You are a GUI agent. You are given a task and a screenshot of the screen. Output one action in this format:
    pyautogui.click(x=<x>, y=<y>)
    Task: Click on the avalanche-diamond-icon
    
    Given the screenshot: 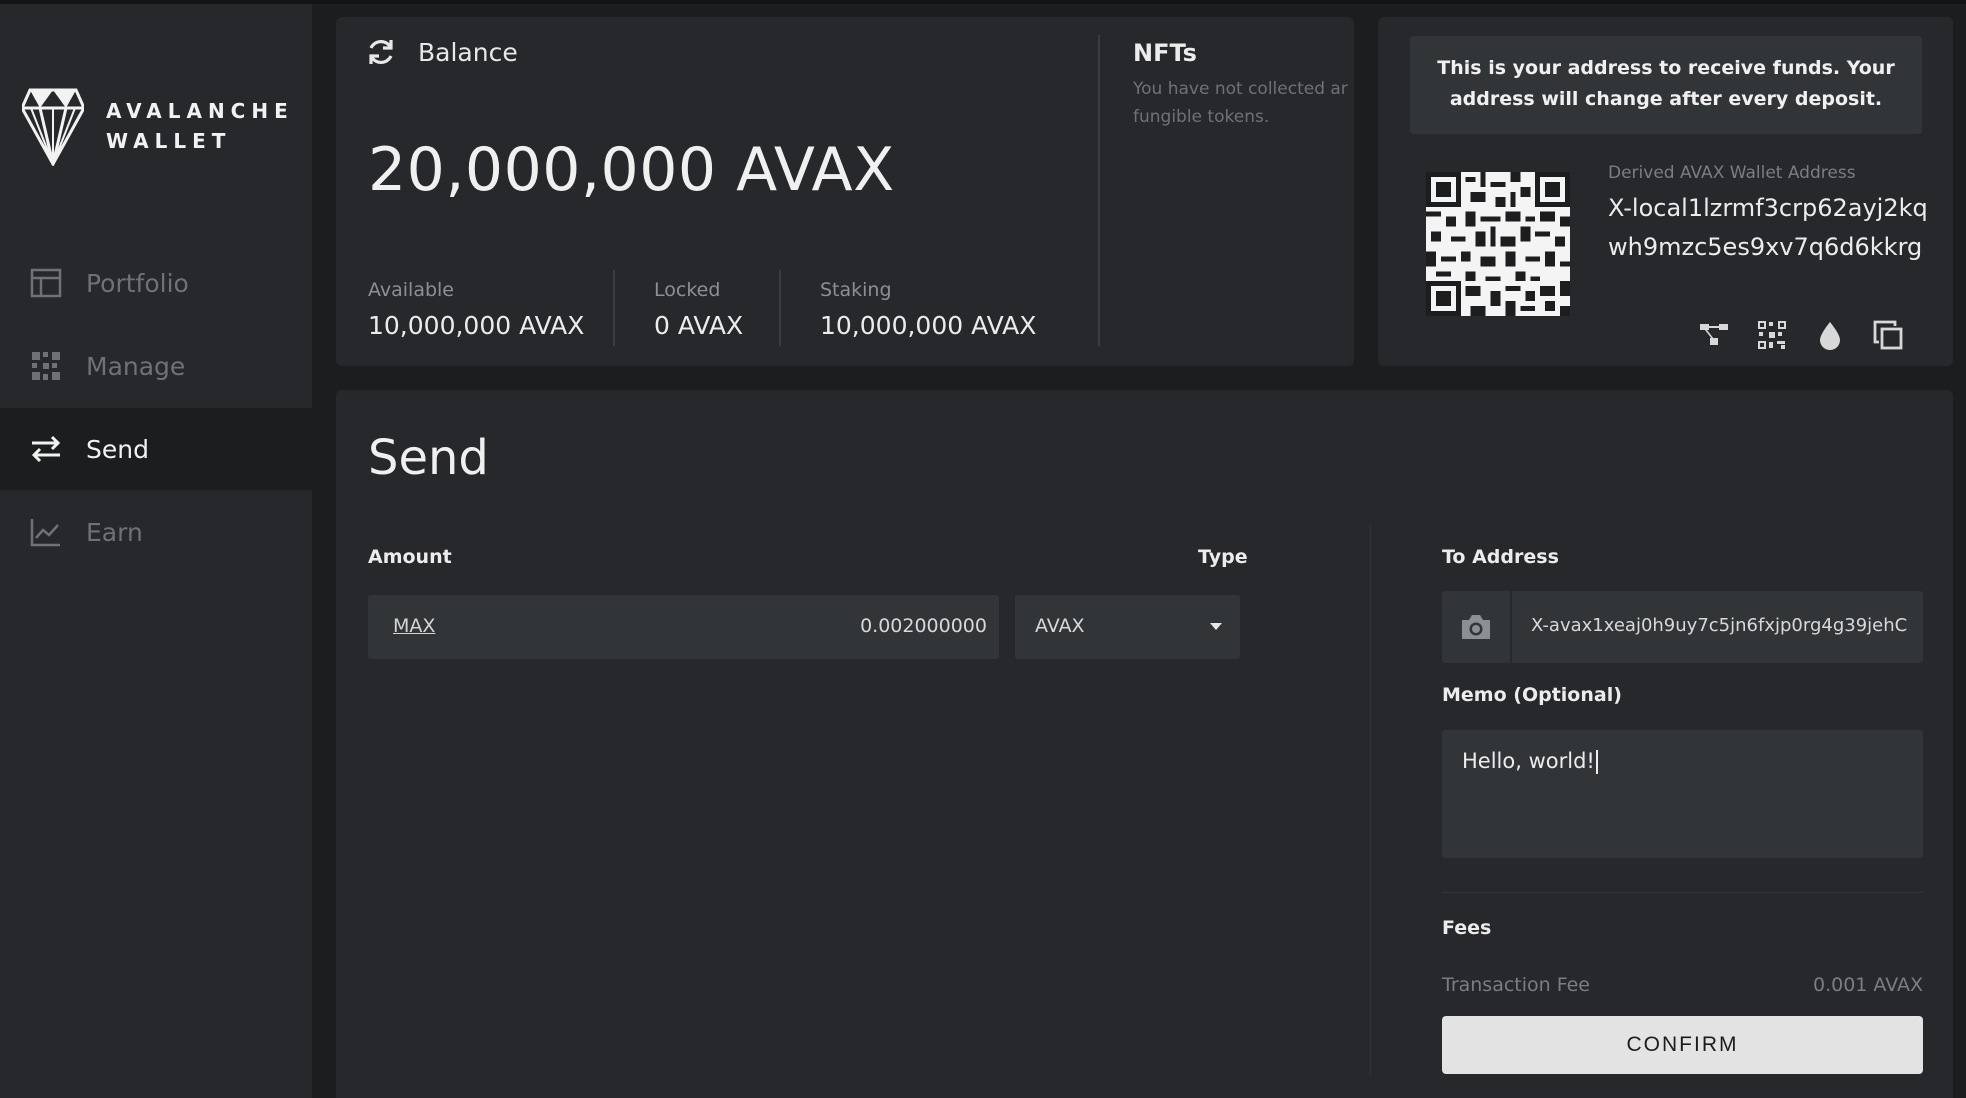 What is the action you would take?
    pyautogui.click(x=53, y=127)
    